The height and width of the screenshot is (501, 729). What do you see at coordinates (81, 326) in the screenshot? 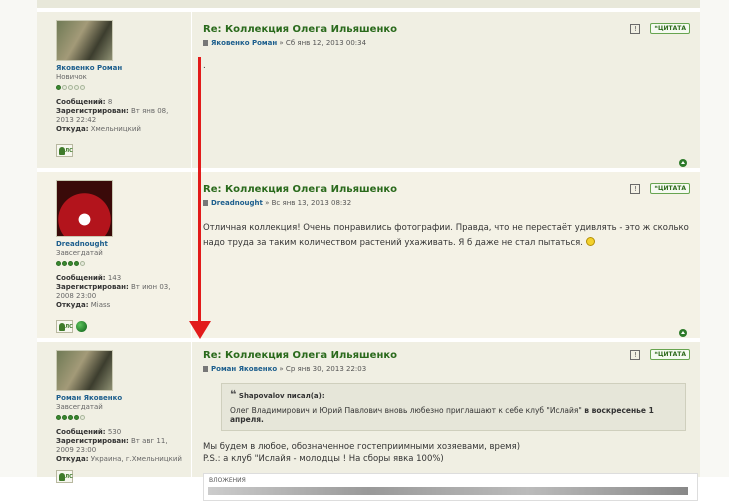
I see `website-globe-icon` at bounding box center [81, 326].